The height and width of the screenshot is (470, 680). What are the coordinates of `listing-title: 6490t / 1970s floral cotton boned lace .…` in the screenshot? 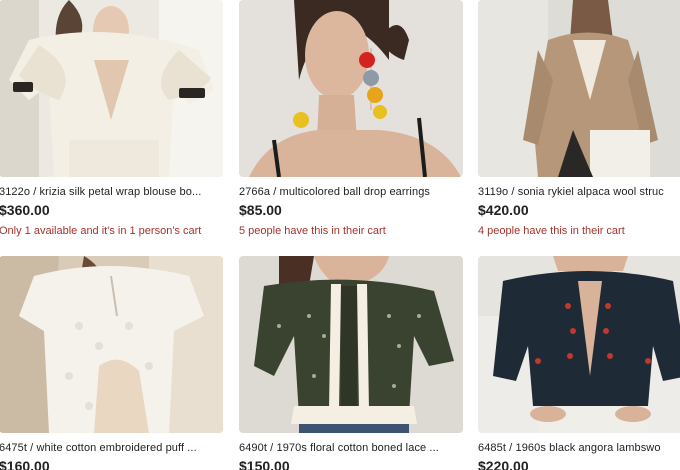 It's located at (351, 448).